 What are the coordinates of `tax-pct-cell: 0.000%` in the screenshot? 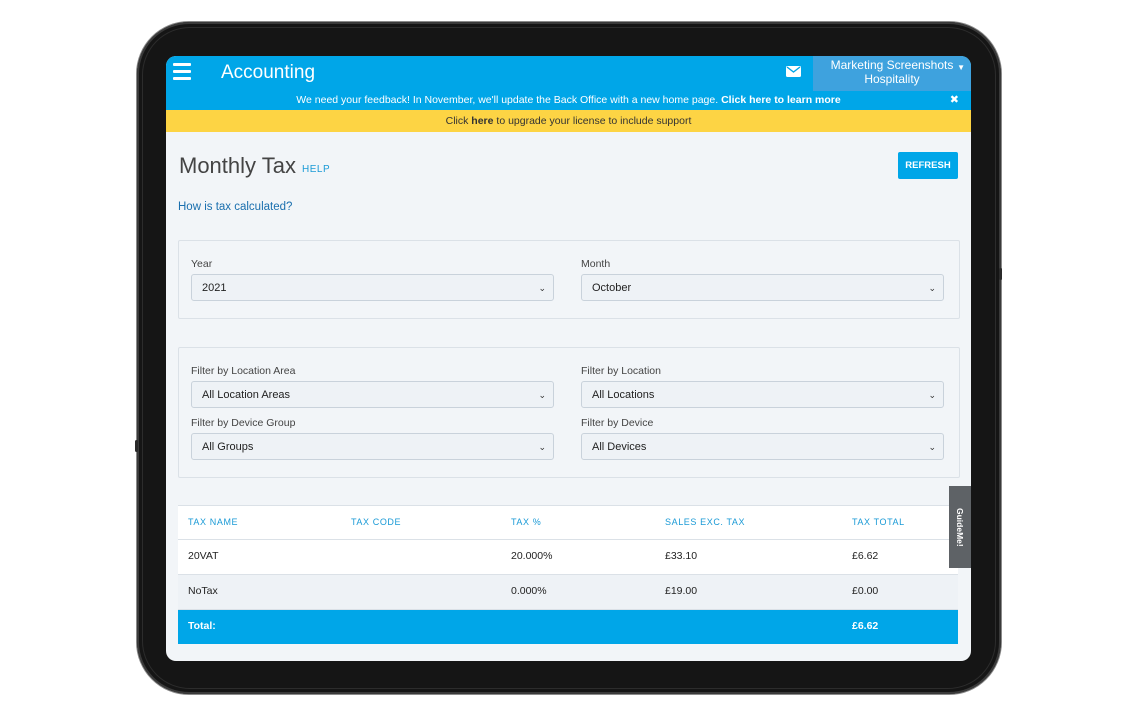 It's located at (529, 591).